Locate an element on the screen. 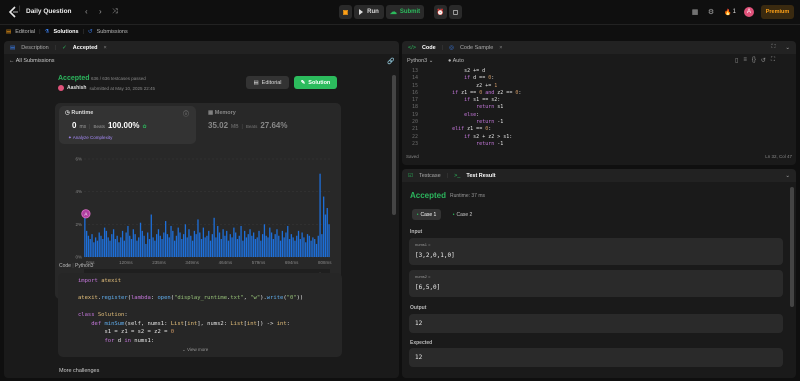  left-scrollbar is located at coordinates (394, 145).